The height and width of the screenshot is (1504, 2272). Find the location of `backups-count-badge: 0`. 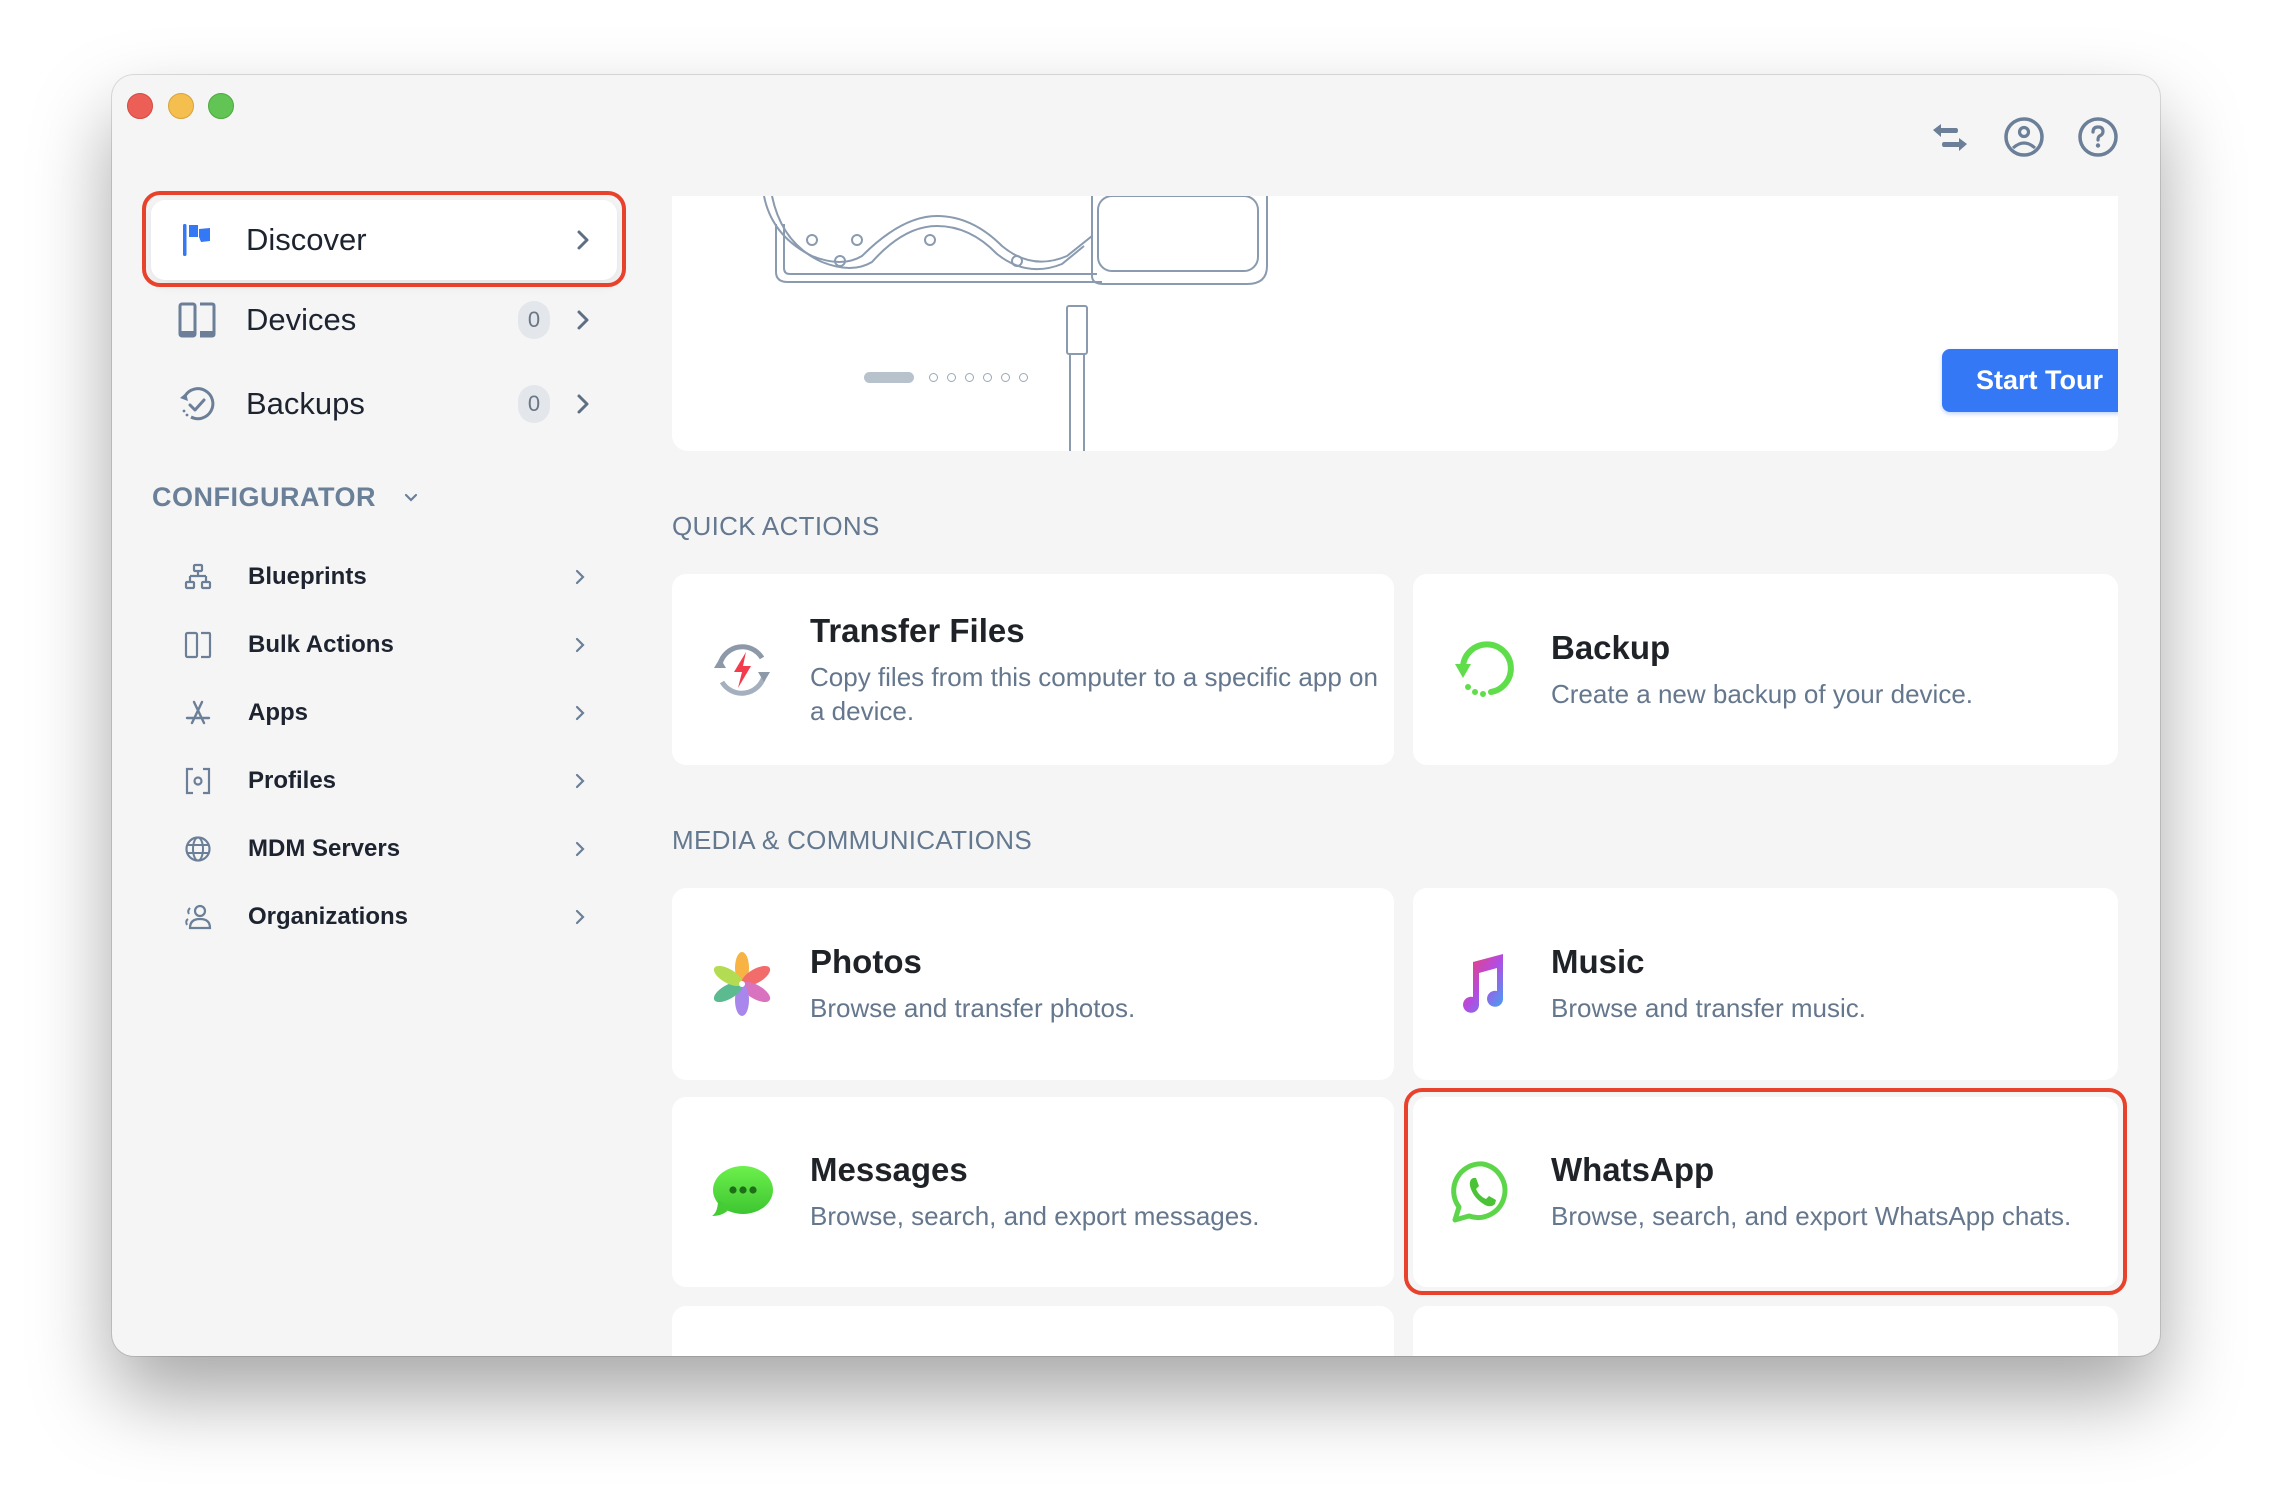

backups-count-badge: 0 is located at coordinates (534, 404).